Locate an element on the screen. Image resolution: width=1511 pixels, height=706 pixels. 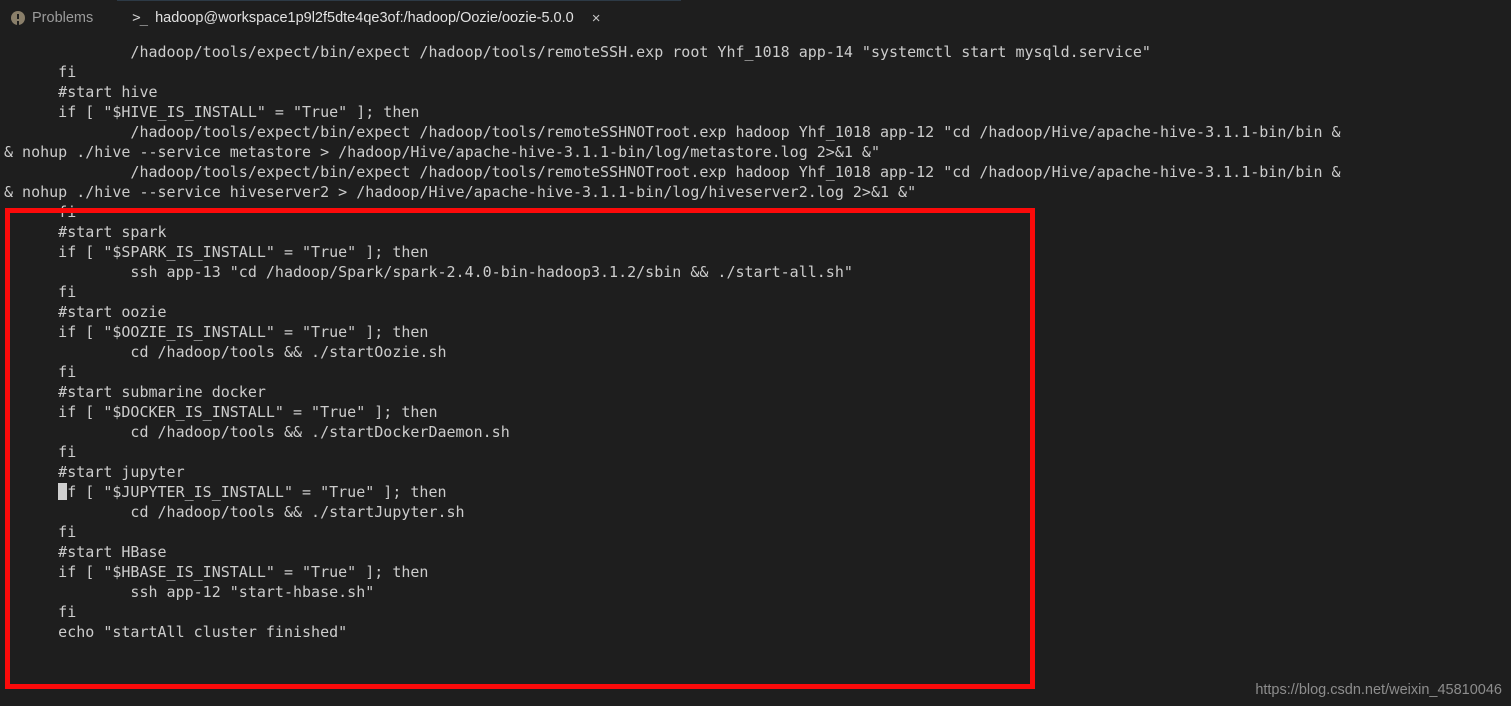
warning-circle-icon is located at coordinates (18, 18).